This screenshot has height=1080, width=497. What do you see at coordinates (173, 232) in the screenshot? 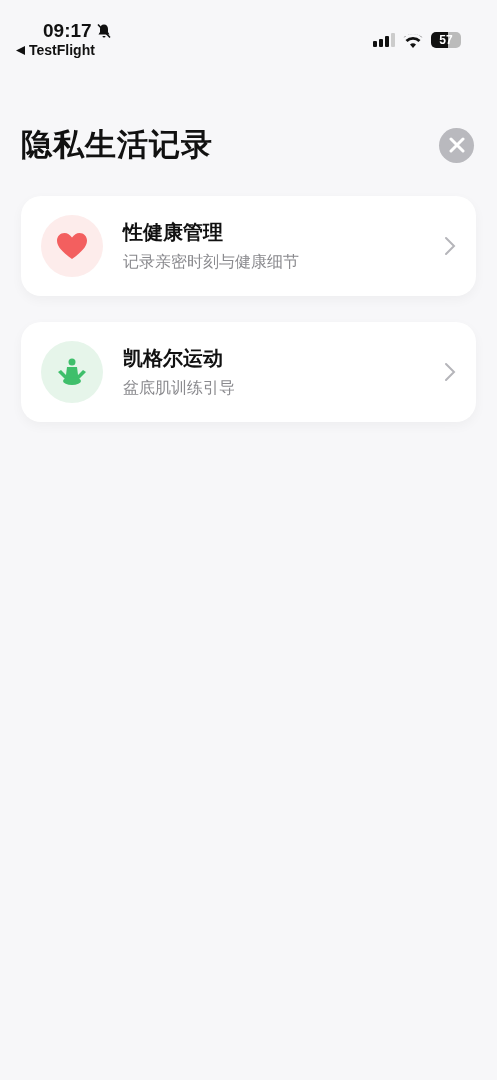
I see `card-title: 性健康管理` at bounding box center [173, 232].